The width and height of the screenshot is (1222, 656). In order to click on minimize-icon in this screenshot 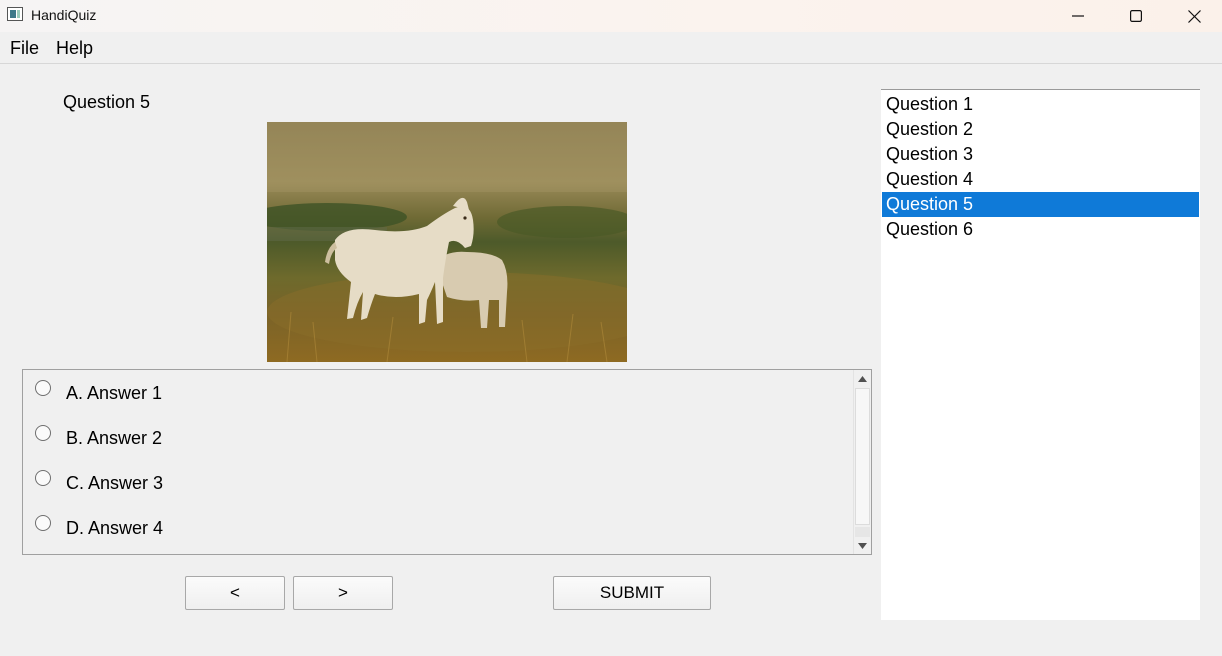, I will do `click(1078, 16)`.